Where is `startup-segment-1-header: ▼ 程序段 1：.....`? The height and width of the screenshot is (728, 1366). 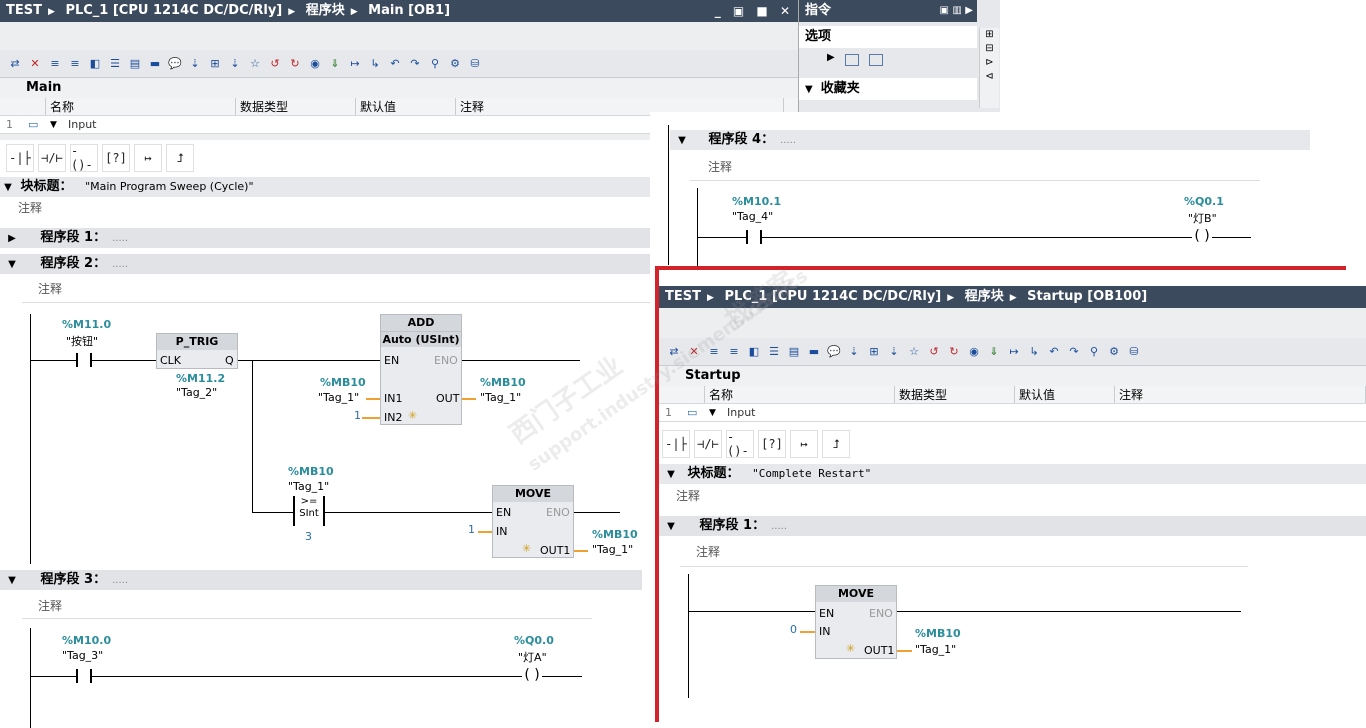 startup-segment-1-header: ▼ 程序段 1：..... is located at coordinates (1012, 526).